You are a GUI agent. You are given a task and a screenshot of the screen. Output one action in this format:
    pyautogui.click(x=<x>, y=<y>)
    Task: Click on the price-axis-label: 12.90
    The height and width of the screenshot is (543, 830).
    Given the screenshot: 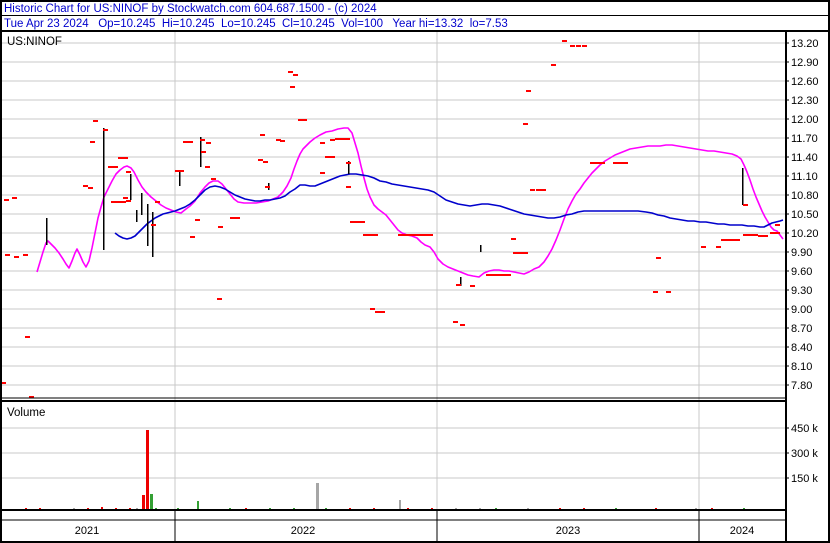 What is the action you would take?
    pyautogui.click(x=805, y=63)
    